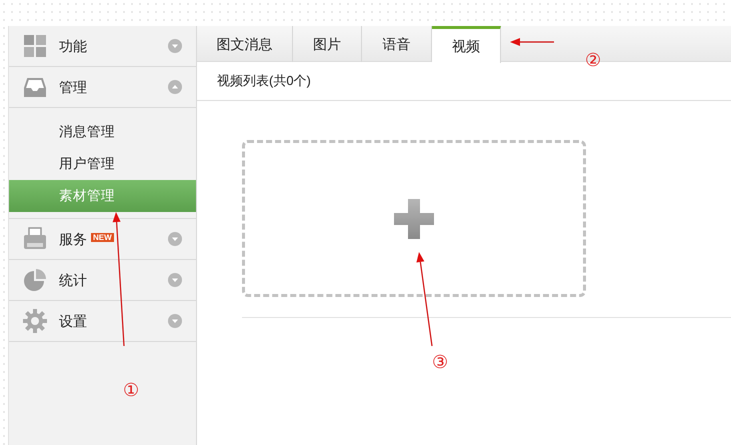 Image resolution: width=731 pixels, height=445 pixels. I want to click on annotation-arrow, so click(532, 42).